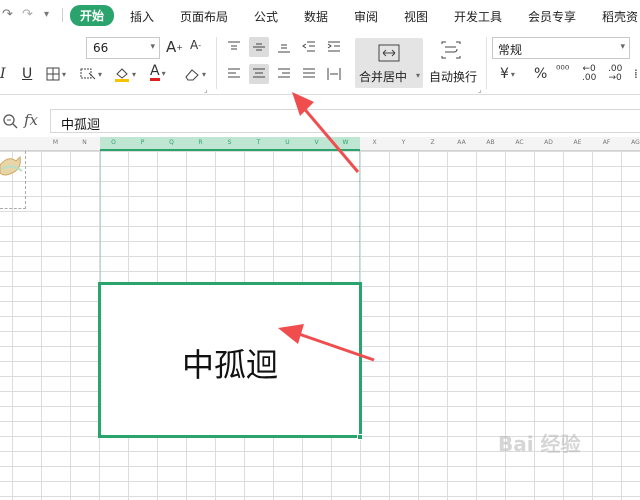  I want to click on tab-page-layout: 页面布局, so click(204, 16).